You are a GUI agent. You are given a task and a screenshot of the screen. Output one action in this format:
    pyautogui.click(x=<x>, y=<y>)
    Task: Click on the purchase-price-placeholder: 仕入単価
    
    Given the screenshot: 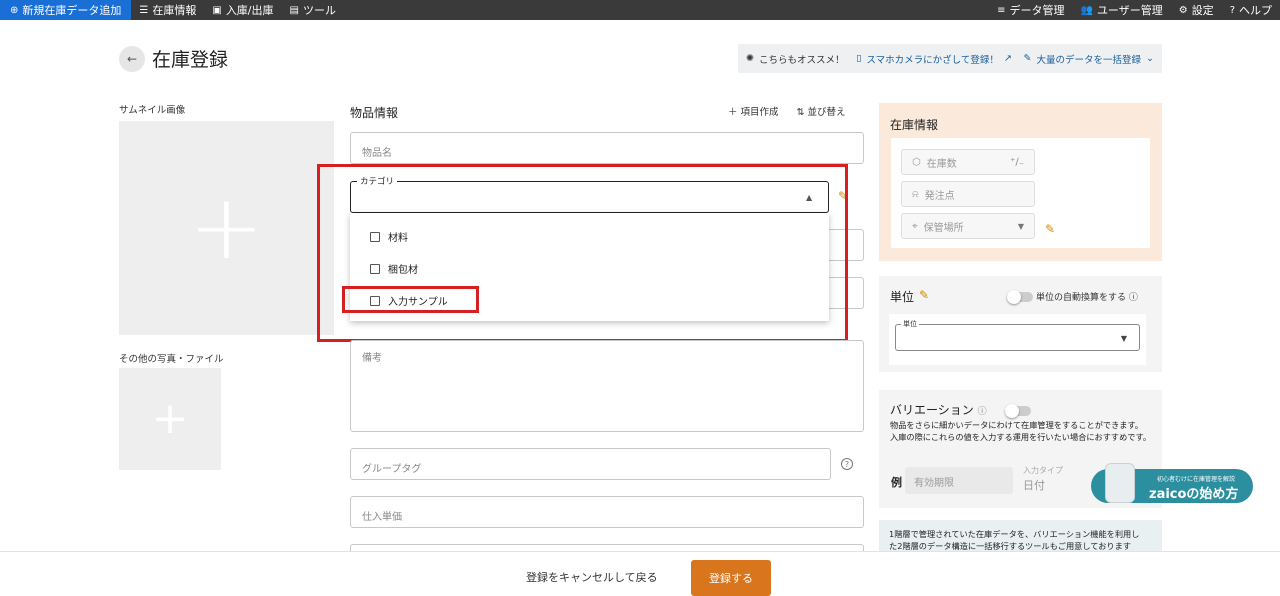 What is the action you would take?
    pyautogui.click(x=382, y=517)
    